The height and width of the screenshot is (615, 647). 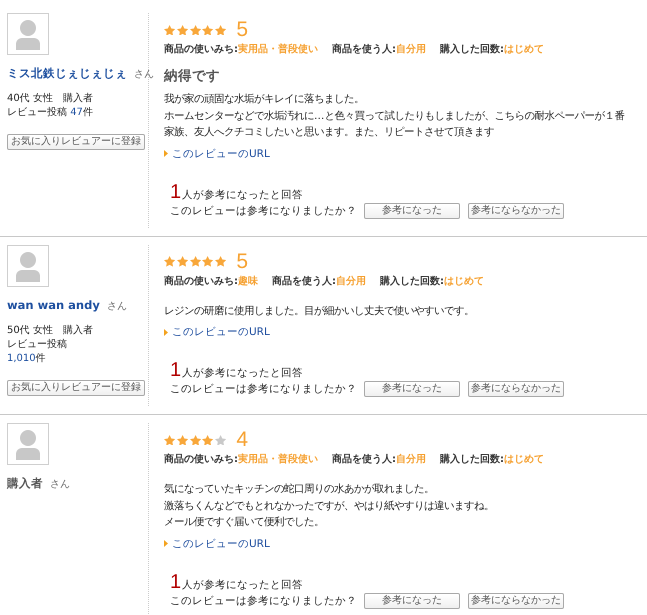 What do you see at coordinates (21, 358) in the screenshot?
I see `review-count-link: 1,010` at bounding box center [21, 358].